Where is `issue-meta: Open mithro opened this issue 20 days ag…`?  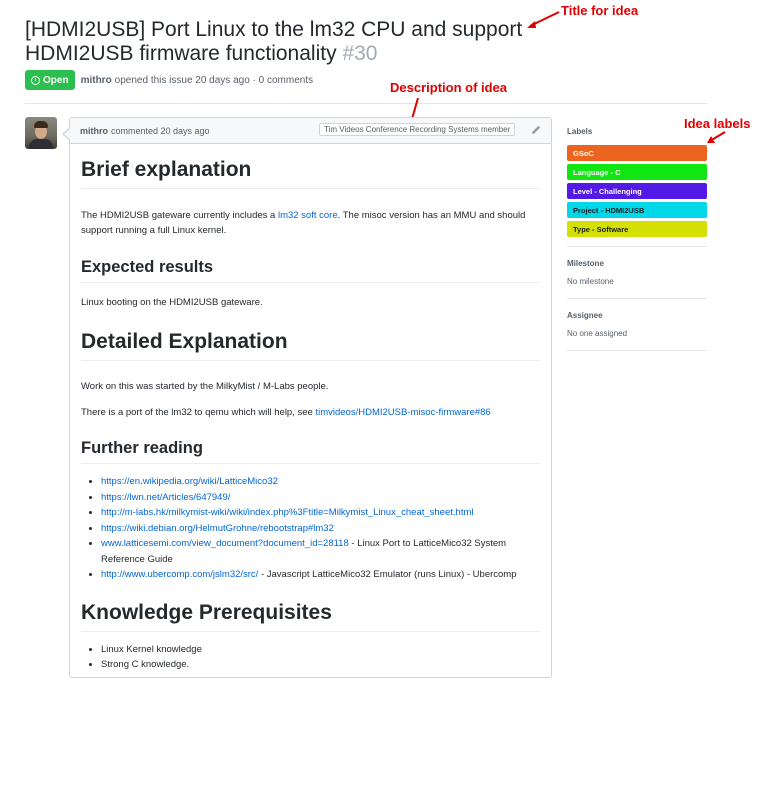
issue-meta: Open mithro opened this issue 20 days ag… is located at coordinates (169, 80).